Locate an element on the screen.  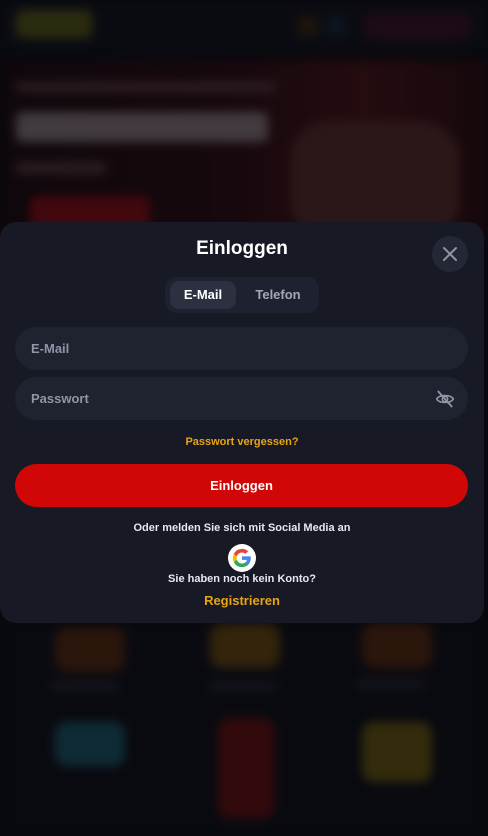
close-button is located at coordinates (450, 254).